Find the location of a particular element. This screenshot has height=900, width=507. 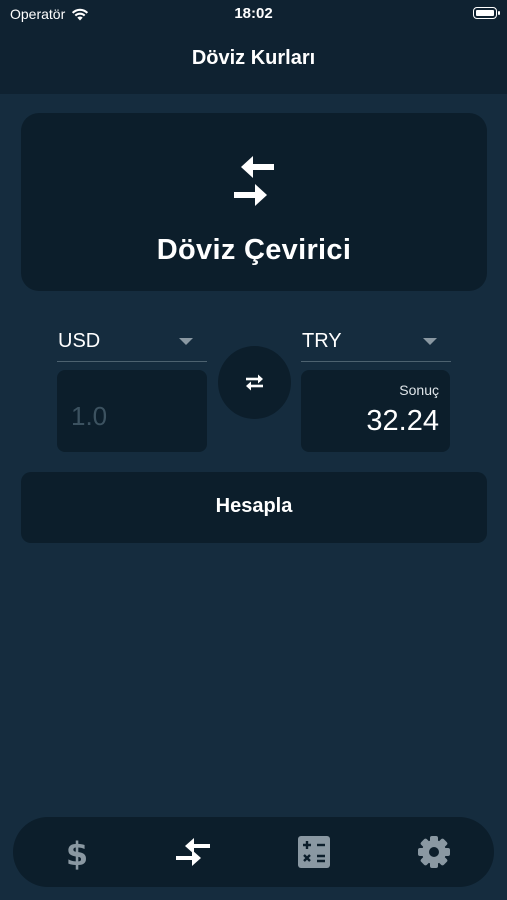

swap-currencies-button is located at coordinates (254, 382).